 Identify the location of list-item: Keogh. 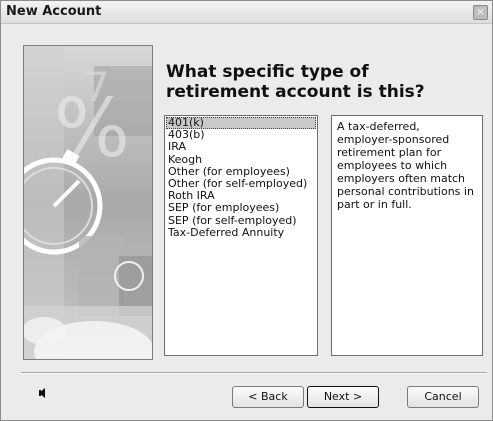
(241, 159).